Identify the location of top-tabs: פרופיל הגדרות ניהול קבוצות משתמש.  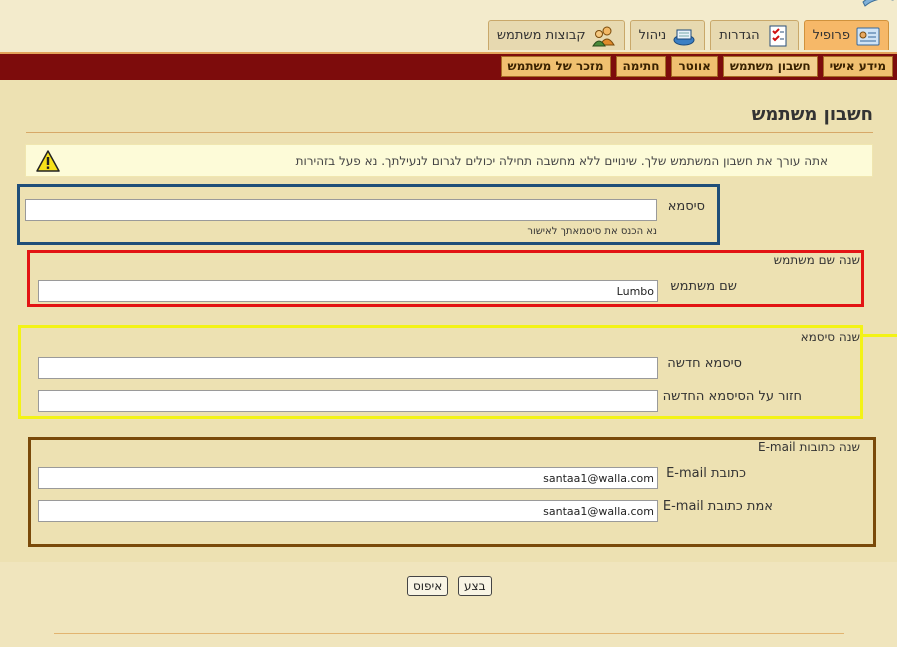
(688, 35).